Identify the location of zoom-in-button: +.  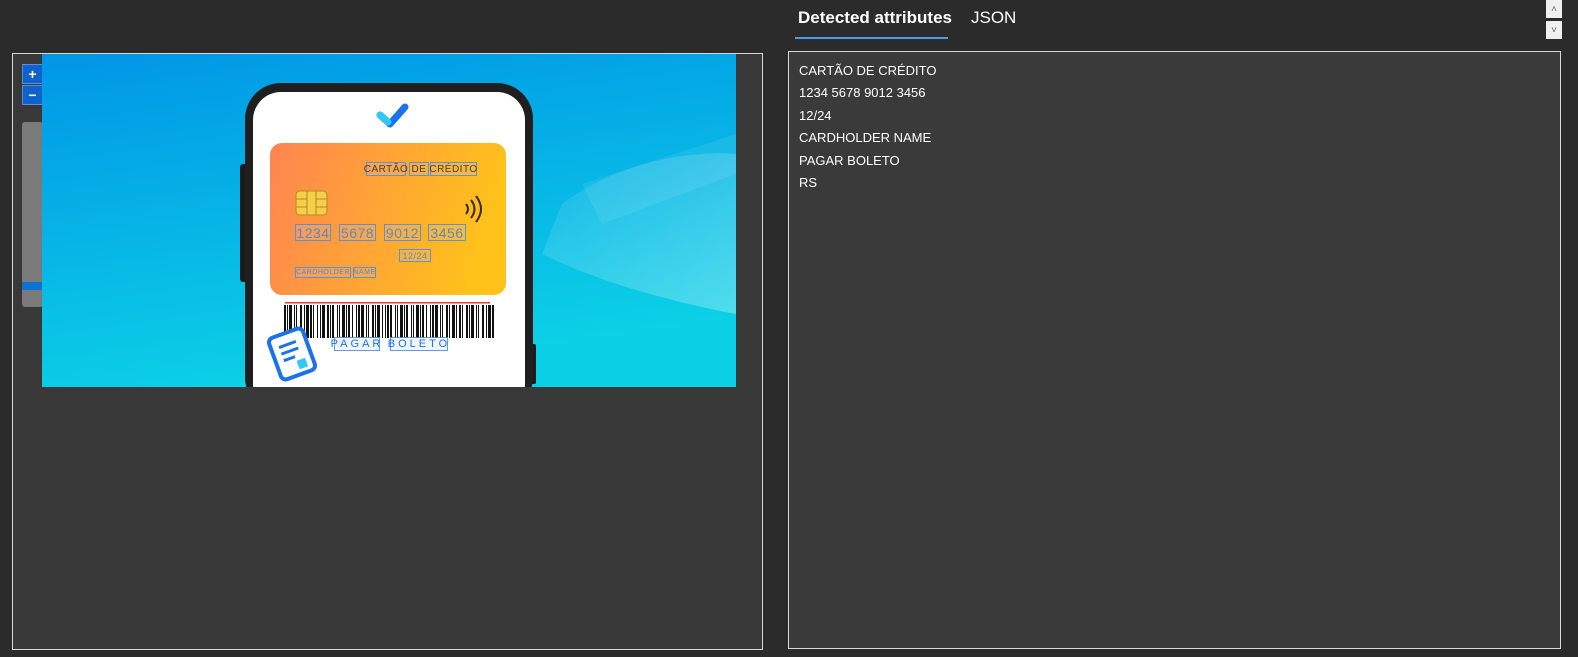
(32, 74).